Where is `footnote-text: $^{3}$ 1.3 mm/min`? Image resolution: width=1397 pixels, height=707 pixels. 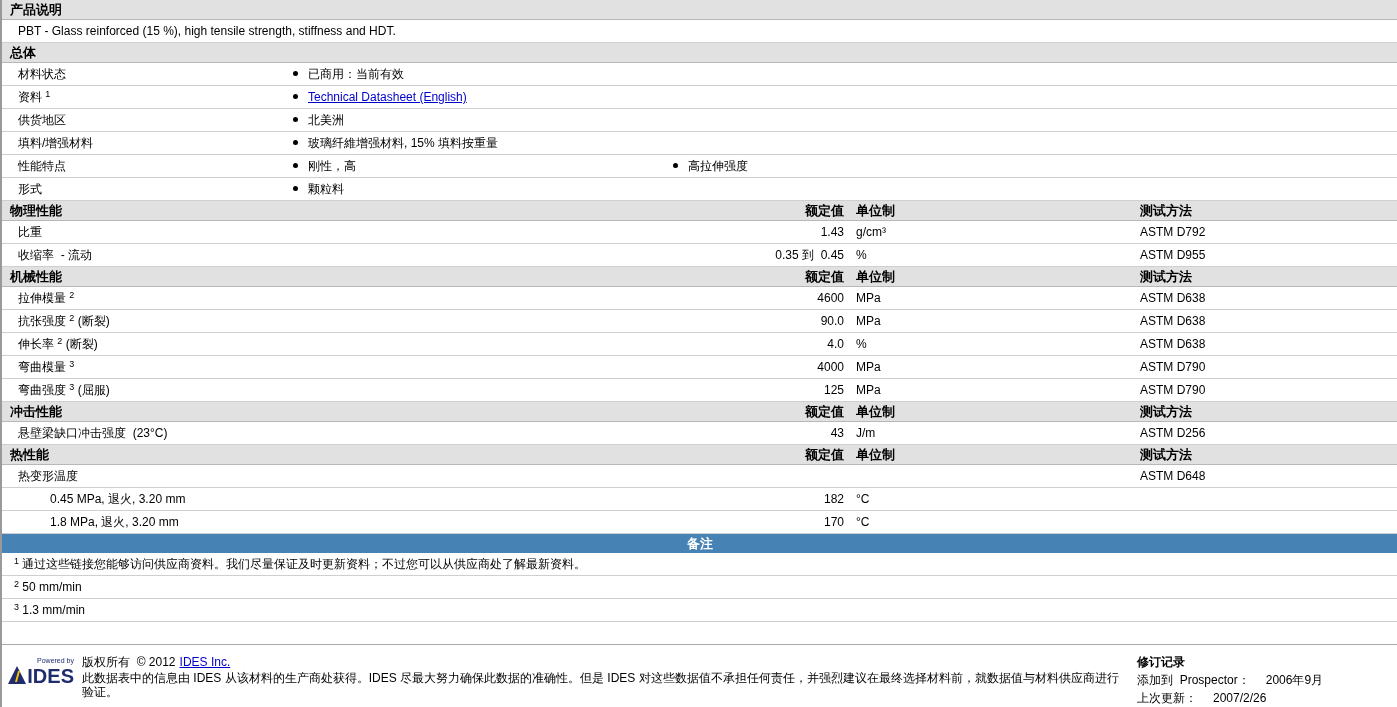 footnote-text: $^{3}$ 1.3 mm/min is located at coordinates (50, 610).